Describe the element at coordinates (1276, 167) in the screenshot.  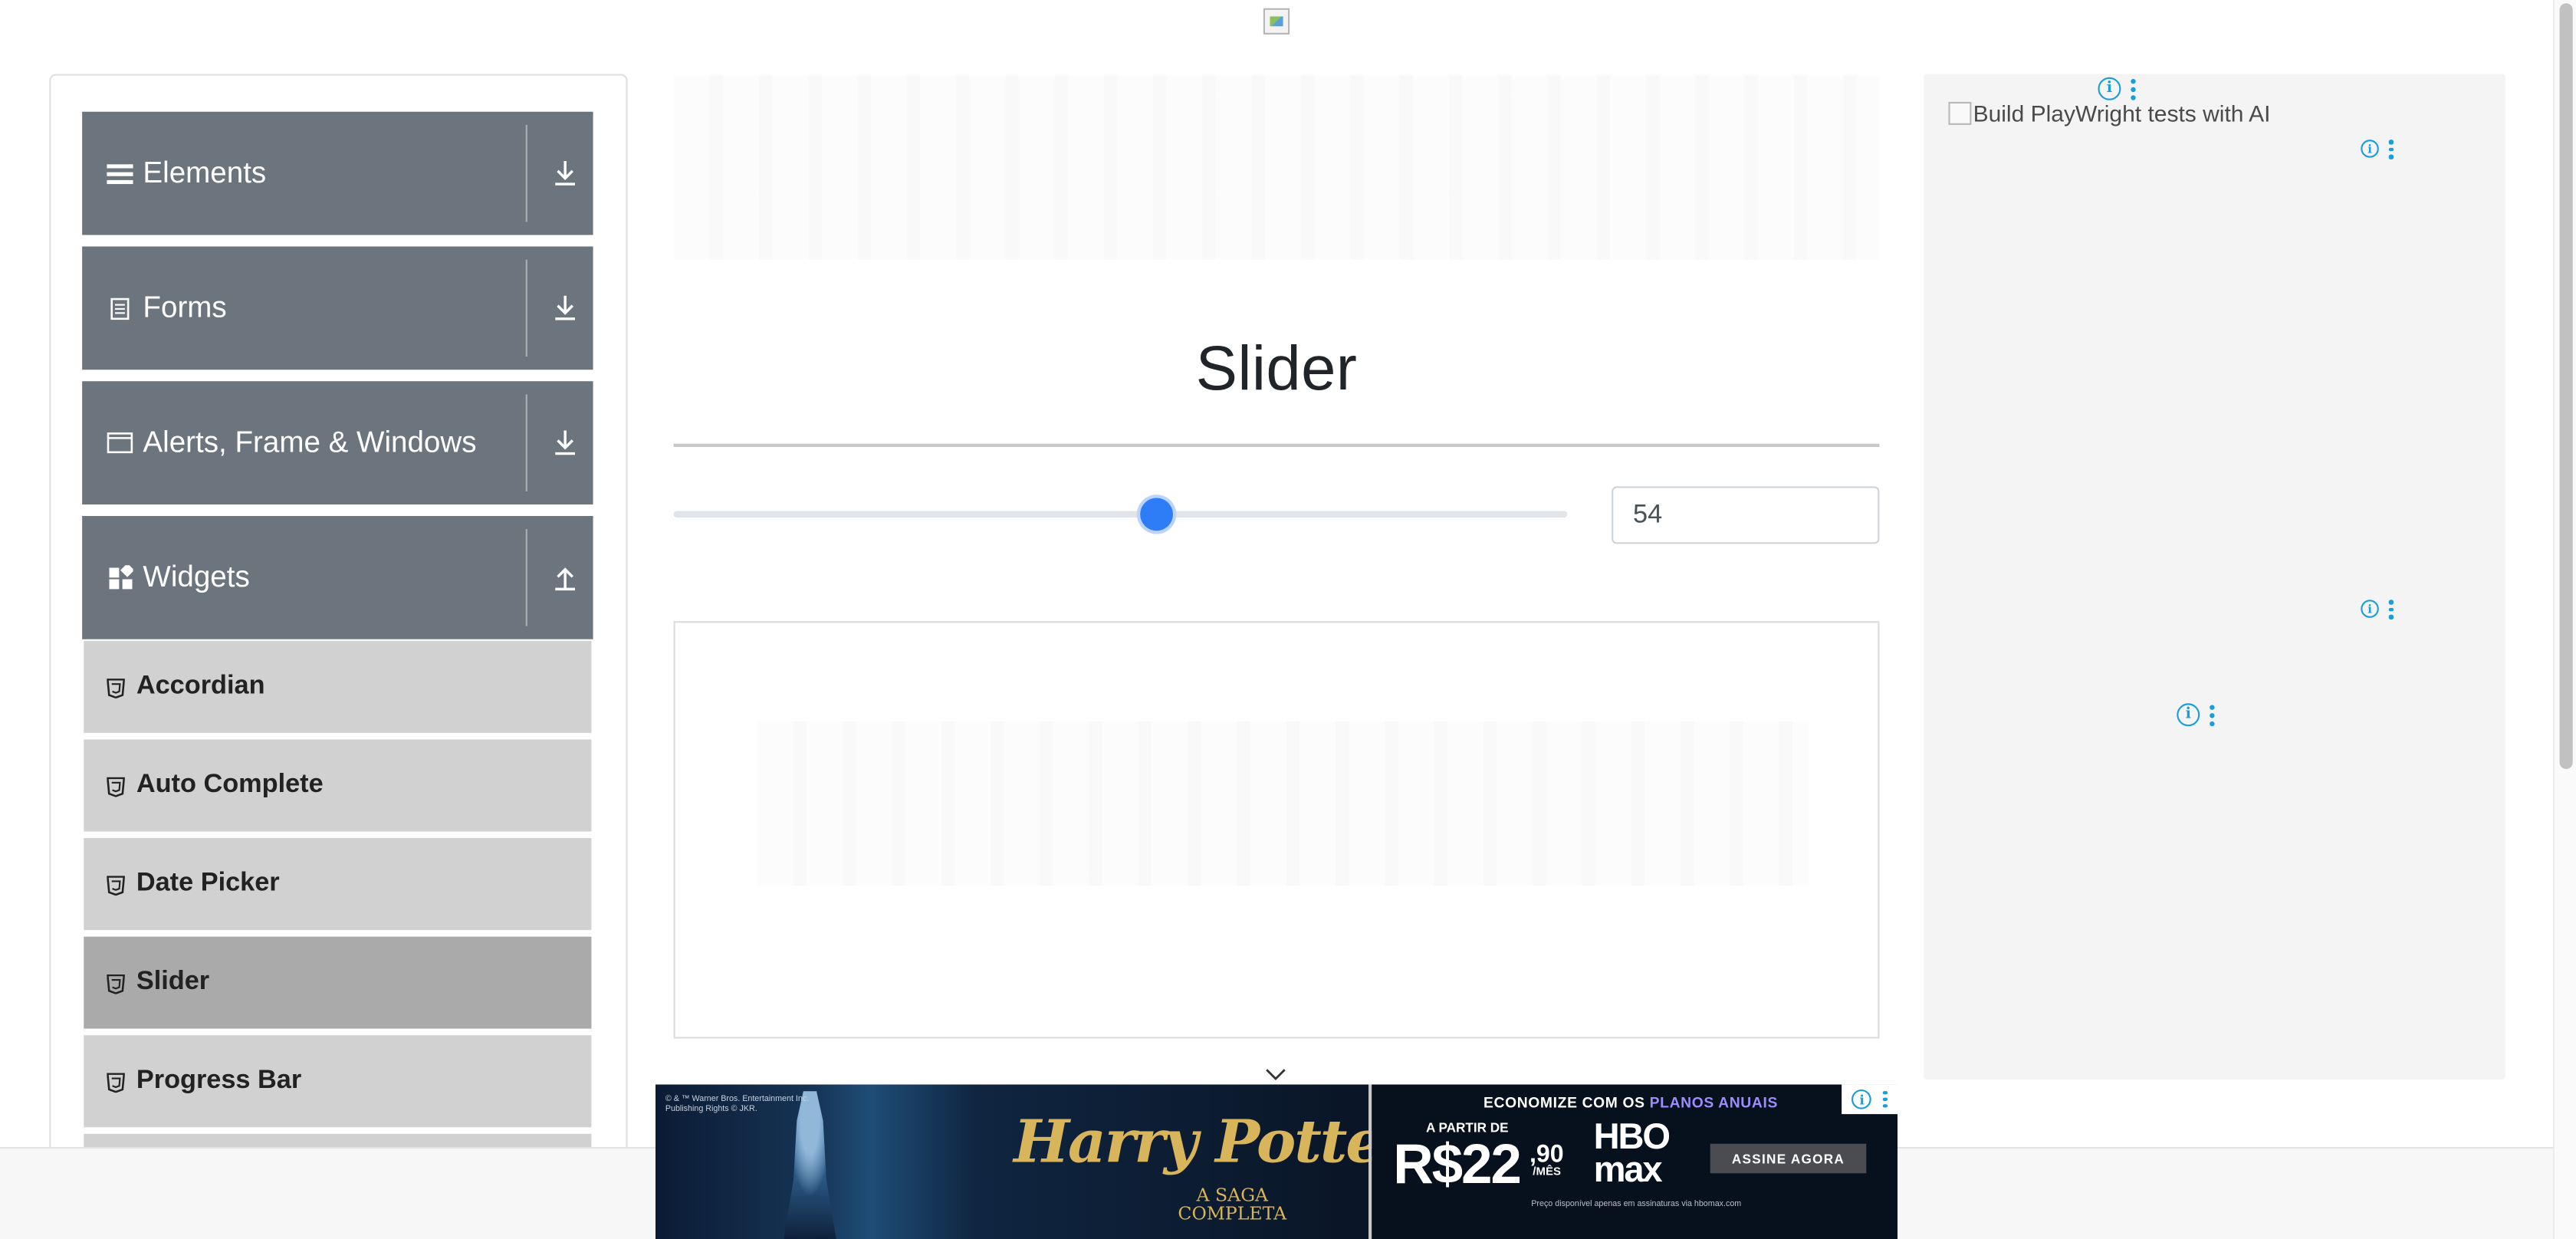
I see `ad-placeholder-top` at that location.